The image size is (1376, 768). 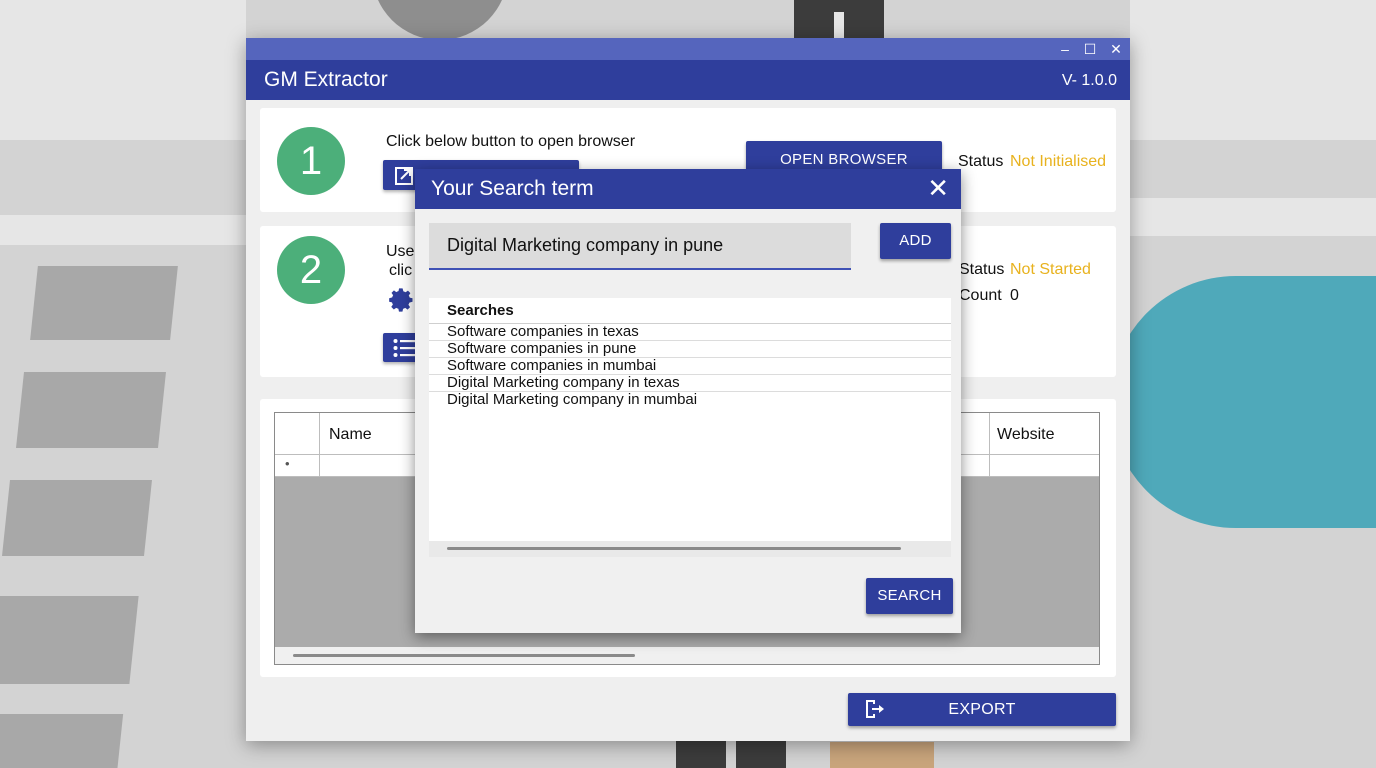 I want to click on app-title: GM Extractor, so click(x=326, y=79).